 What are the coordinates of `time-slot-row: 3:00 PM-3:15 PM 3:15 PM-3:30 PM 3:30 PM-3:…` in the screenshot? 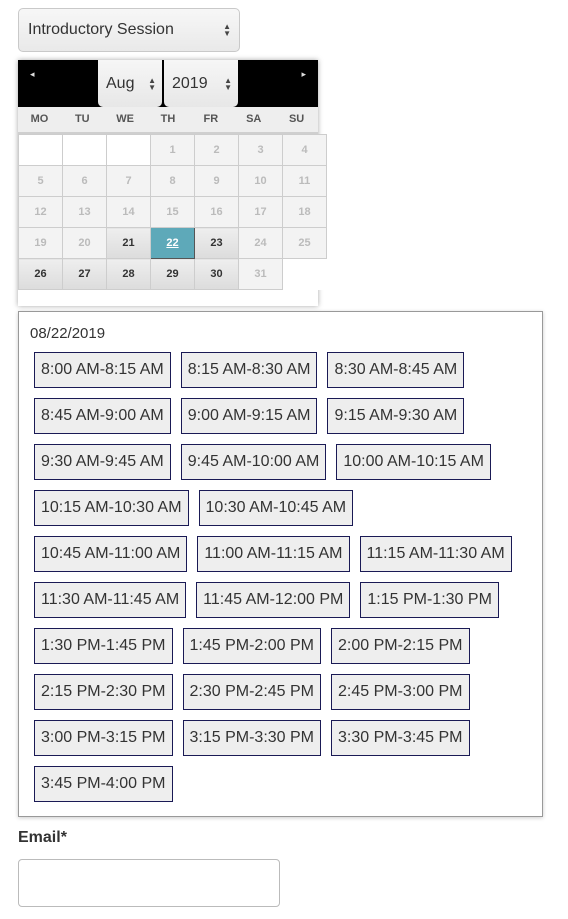 It's located at (284, 738).